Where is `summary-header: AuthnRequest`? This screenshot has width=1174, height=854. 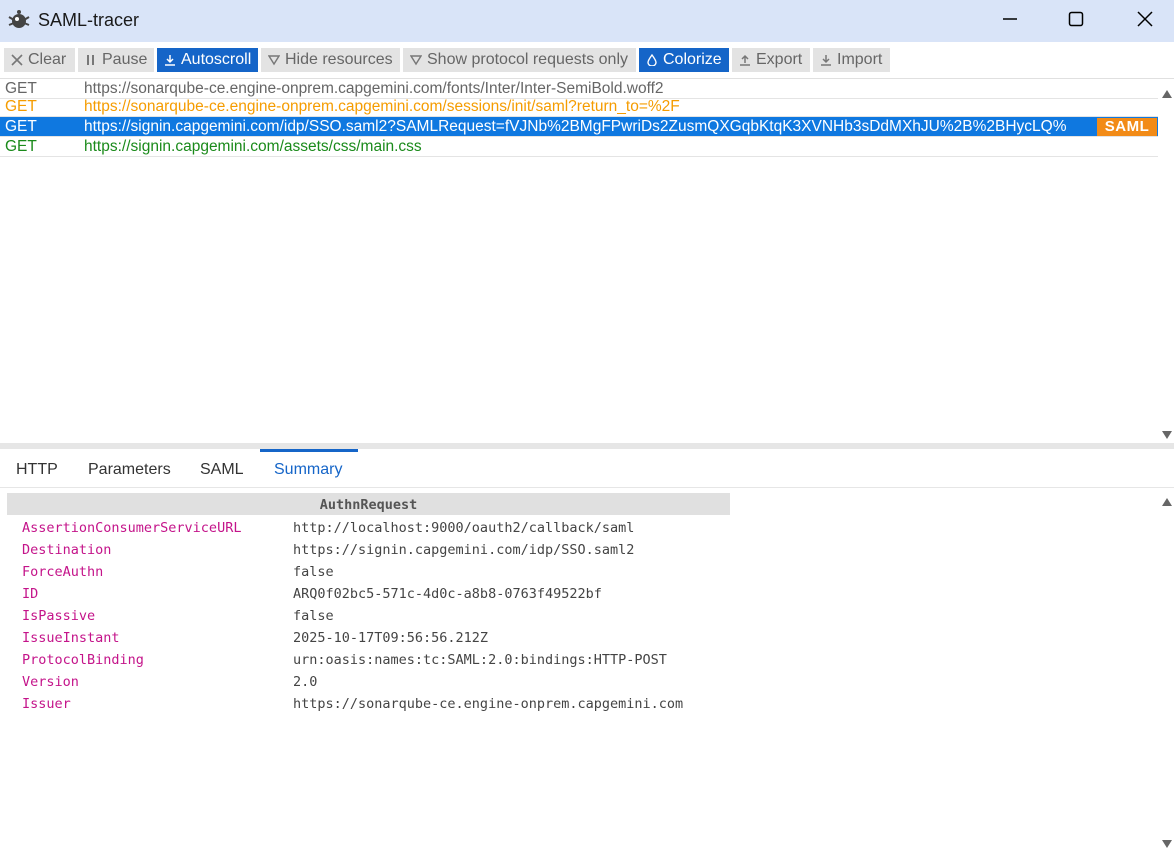
summary-header: AuthnRequest is located at coordinates (368, 504).